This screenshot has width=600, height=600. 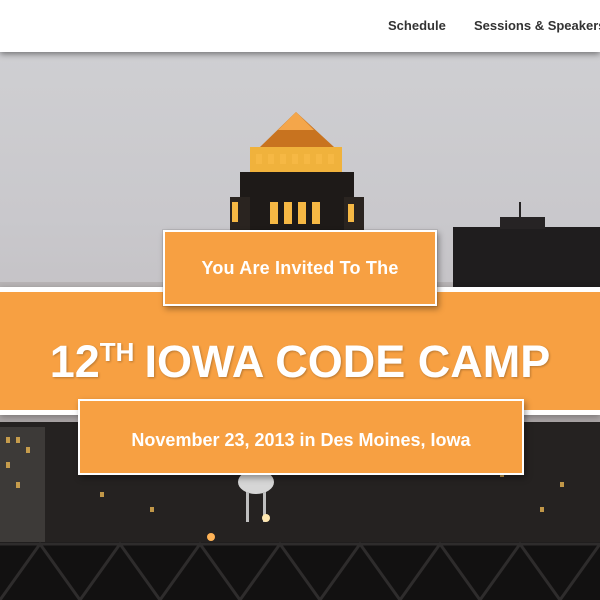 I want to click on event-headline: 12TH IOWA CODE CAMP, so click(x=300, y=357).